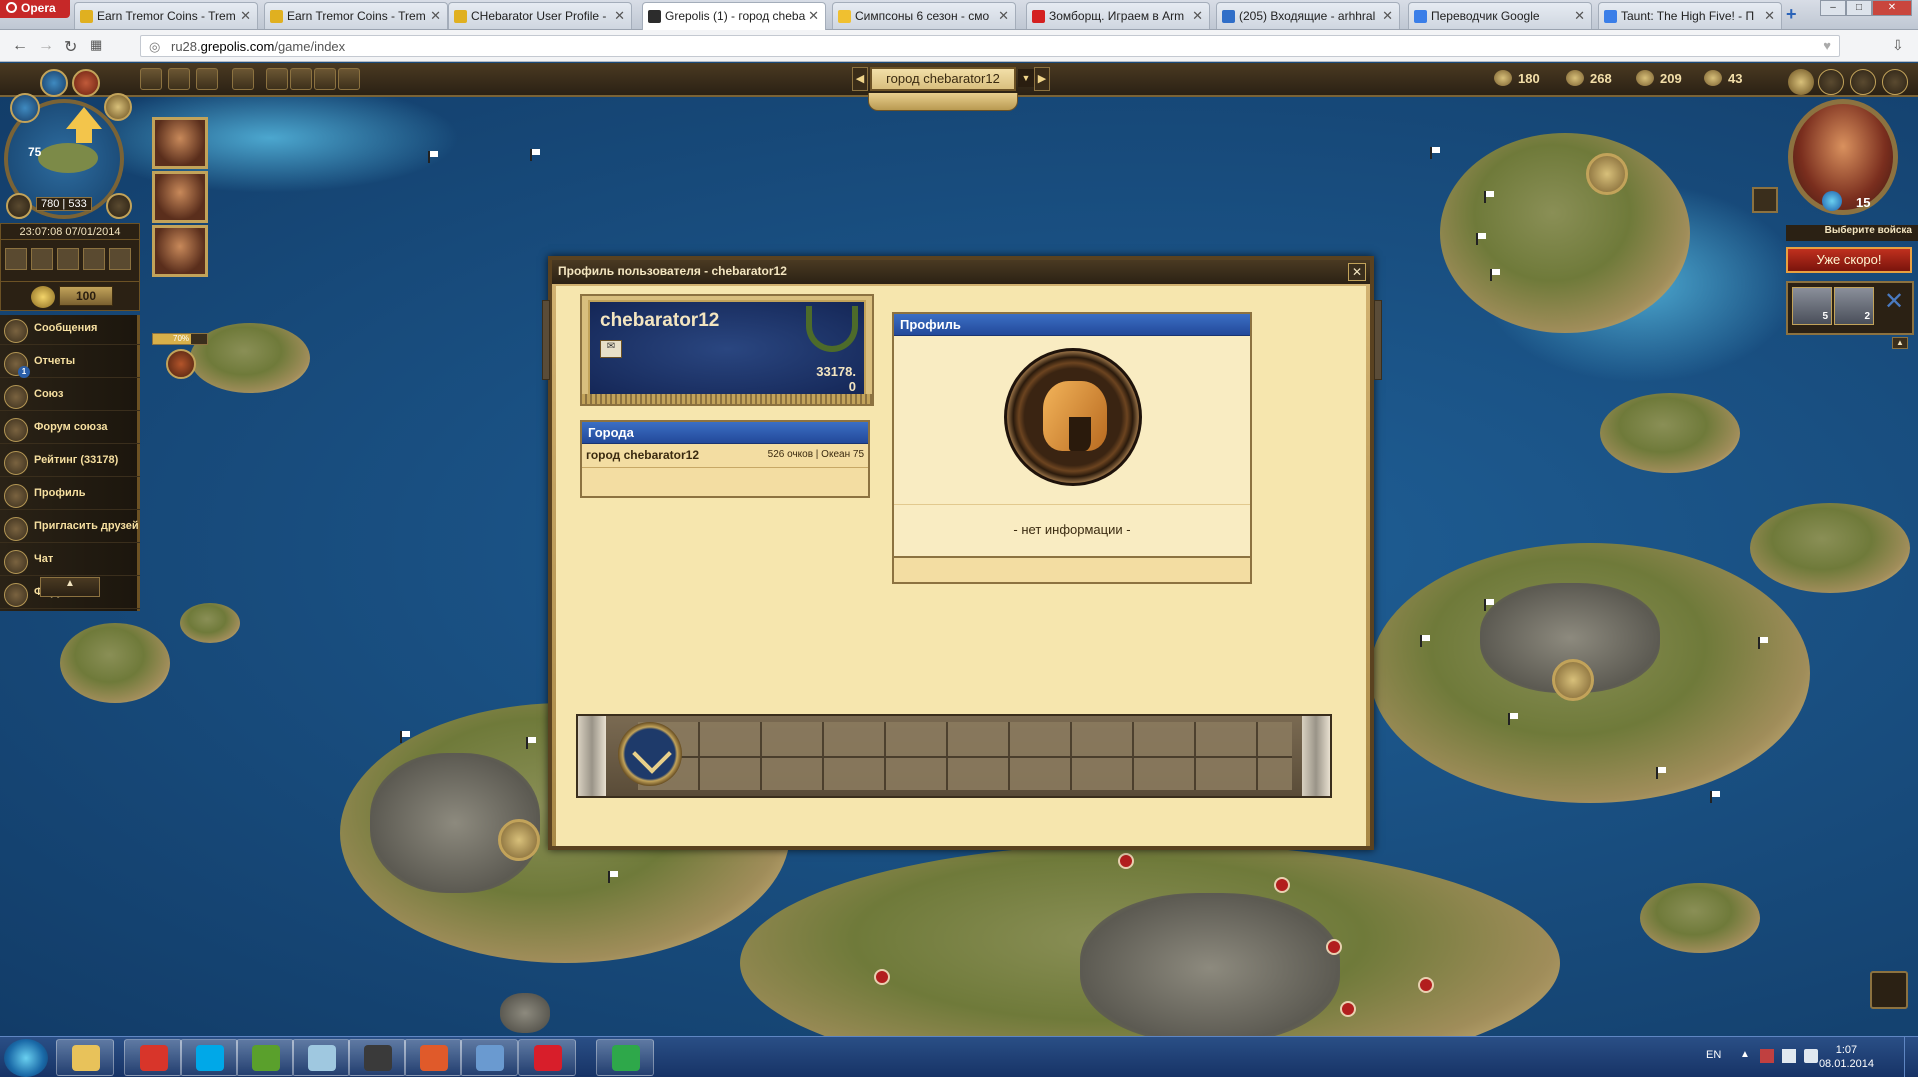 This screenshot has height=1077, width=1918. I want to click on resource-silver: 209, so click(1659, 80).